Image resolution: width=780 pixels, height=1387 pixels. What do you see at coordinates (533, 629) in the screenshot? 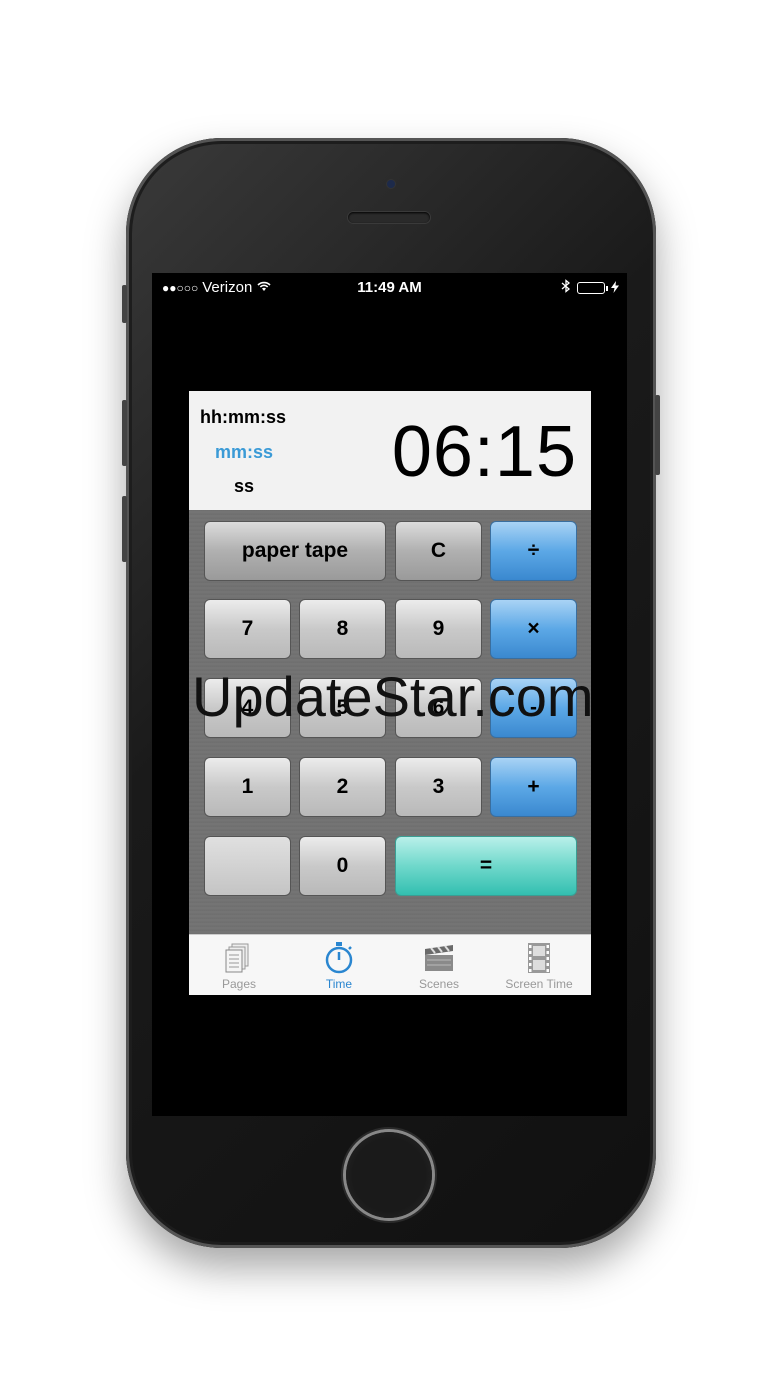
I see `multiply-button: ×` at bounding box center [533, 629].